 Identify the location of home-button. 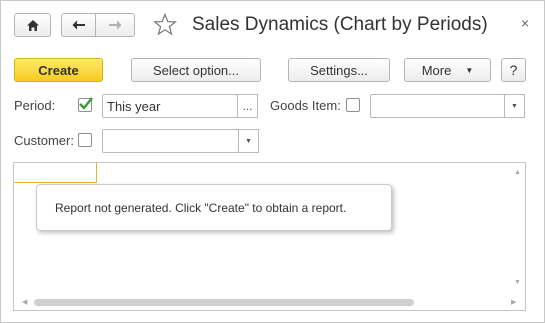
(32, 25).